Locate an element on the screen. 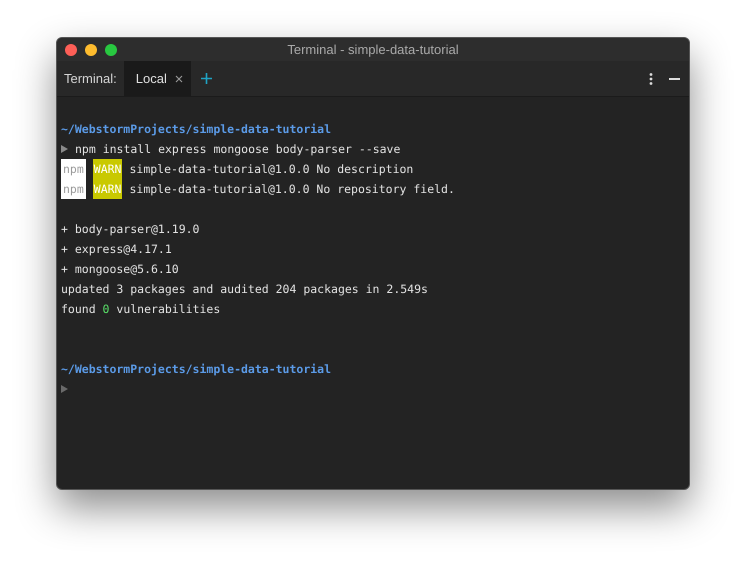 Image resolution: width=746 pixels, height=564 pixels. output-line: updated 3 packages and audited 204 packages in 2.549s is located at coordinates (244, 289).